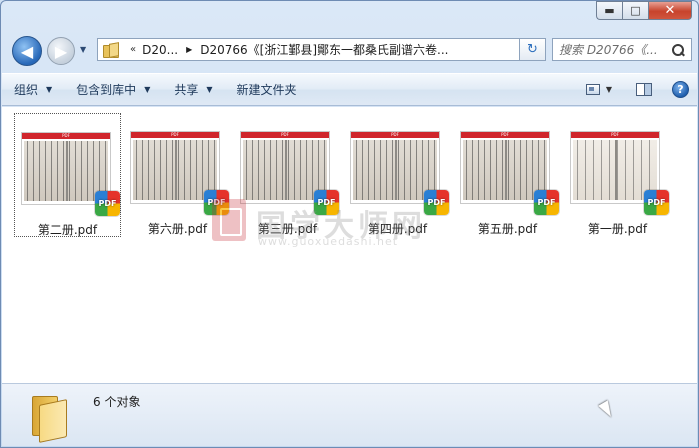 Image resolution: width=699 pixels, height=448 pixels. I want to click on file-item: PDF PDF 第二册.pdf, so click(67, 175).